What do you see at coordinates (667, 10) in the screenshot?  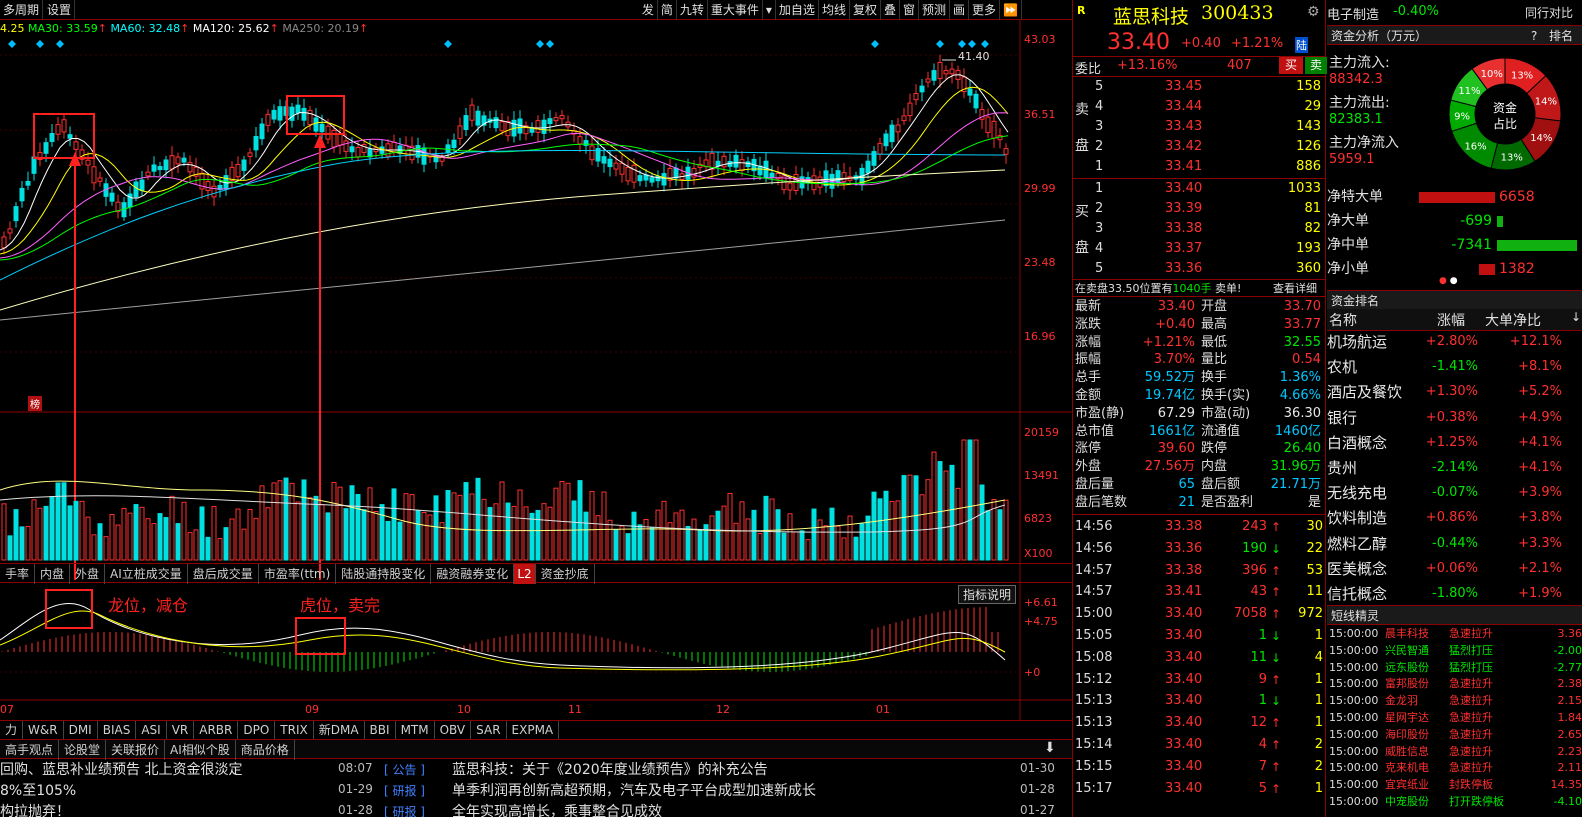 I see `toolbar-button-1: 简` at bounding box center [667, 10].